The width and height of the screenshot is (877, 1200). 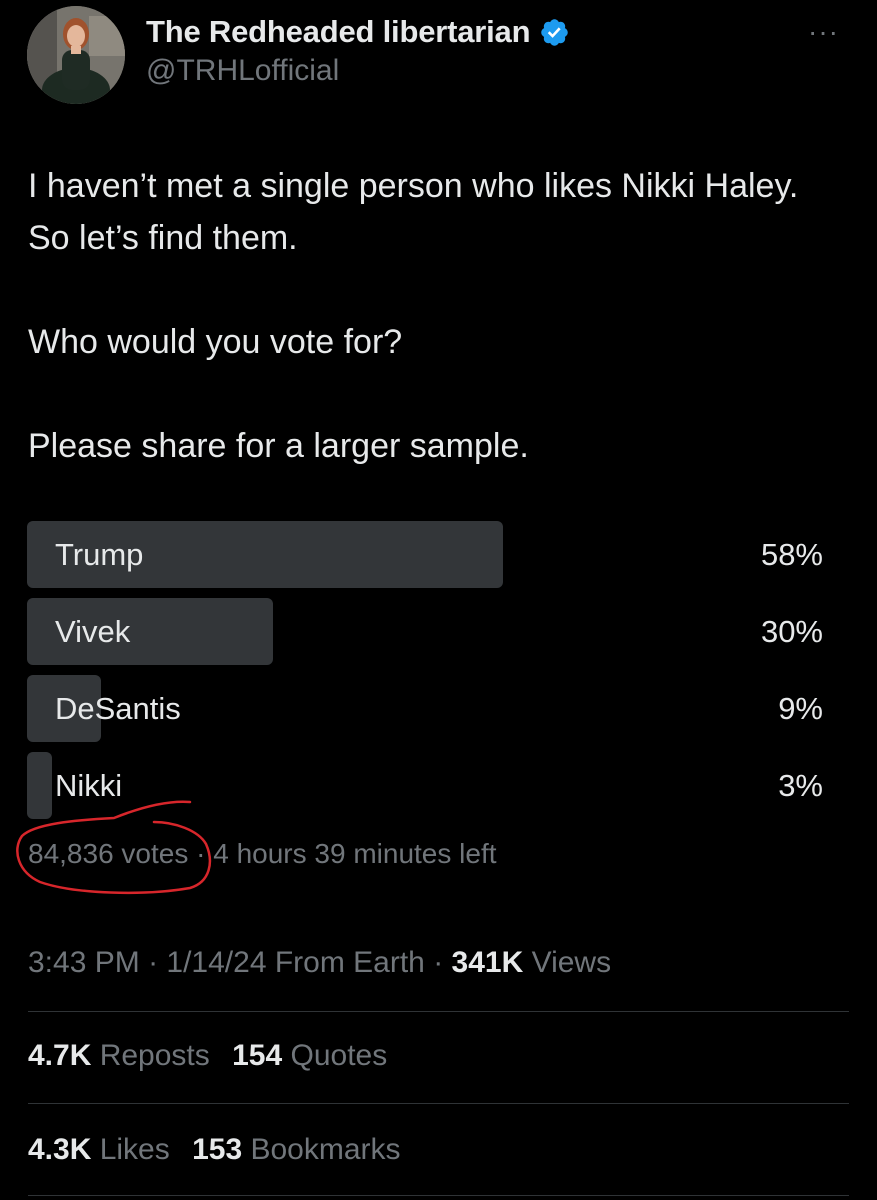 I want to click on poll-option-label: Trump, so click(x=99, y=554).